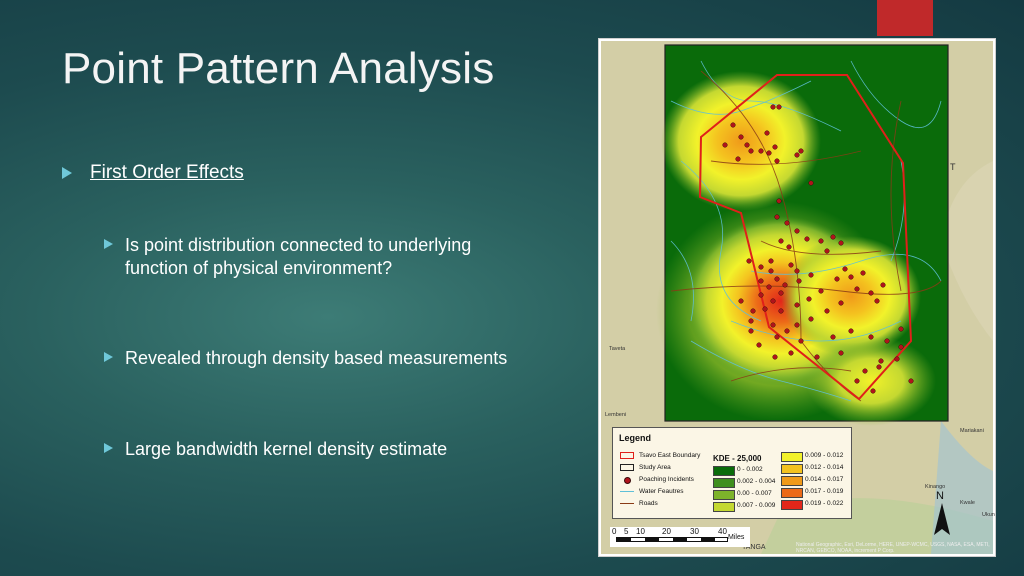 The height and width of the screenshot is (576, 1024). I want to click on kde-class-label: 0.007 - 0.009, so click(756, 505).